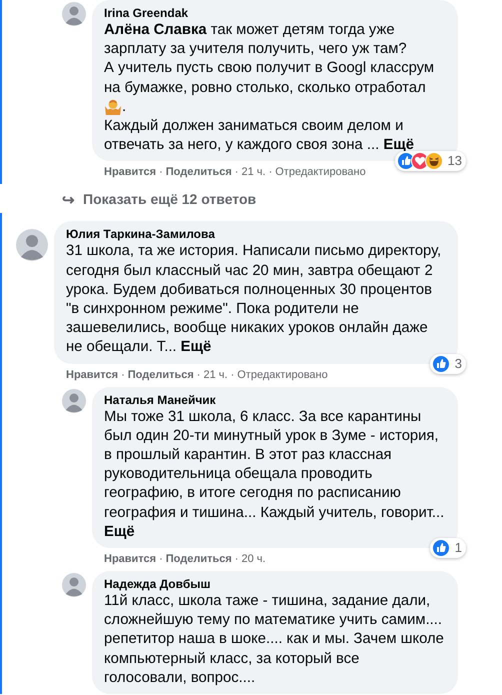  I want to click on author-name: Надежда Довбыш, so click(275, 584).